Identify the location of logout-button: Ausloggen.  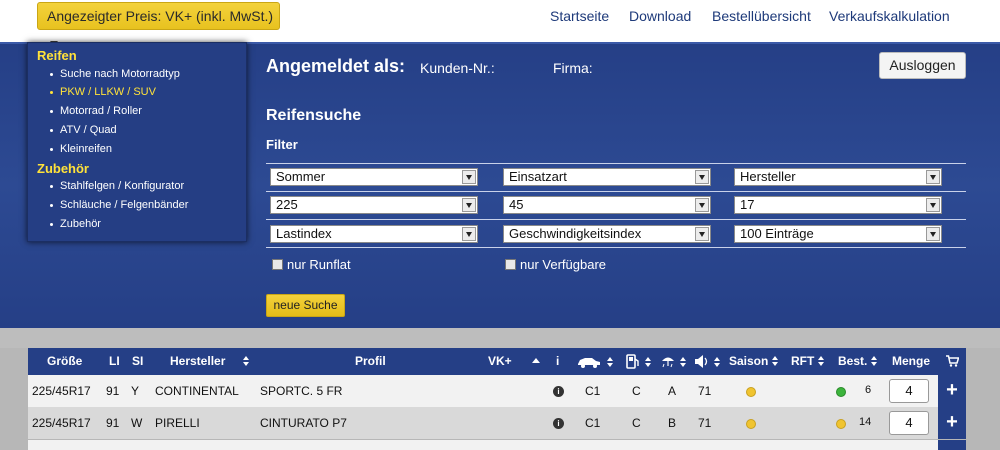
(922, 65).